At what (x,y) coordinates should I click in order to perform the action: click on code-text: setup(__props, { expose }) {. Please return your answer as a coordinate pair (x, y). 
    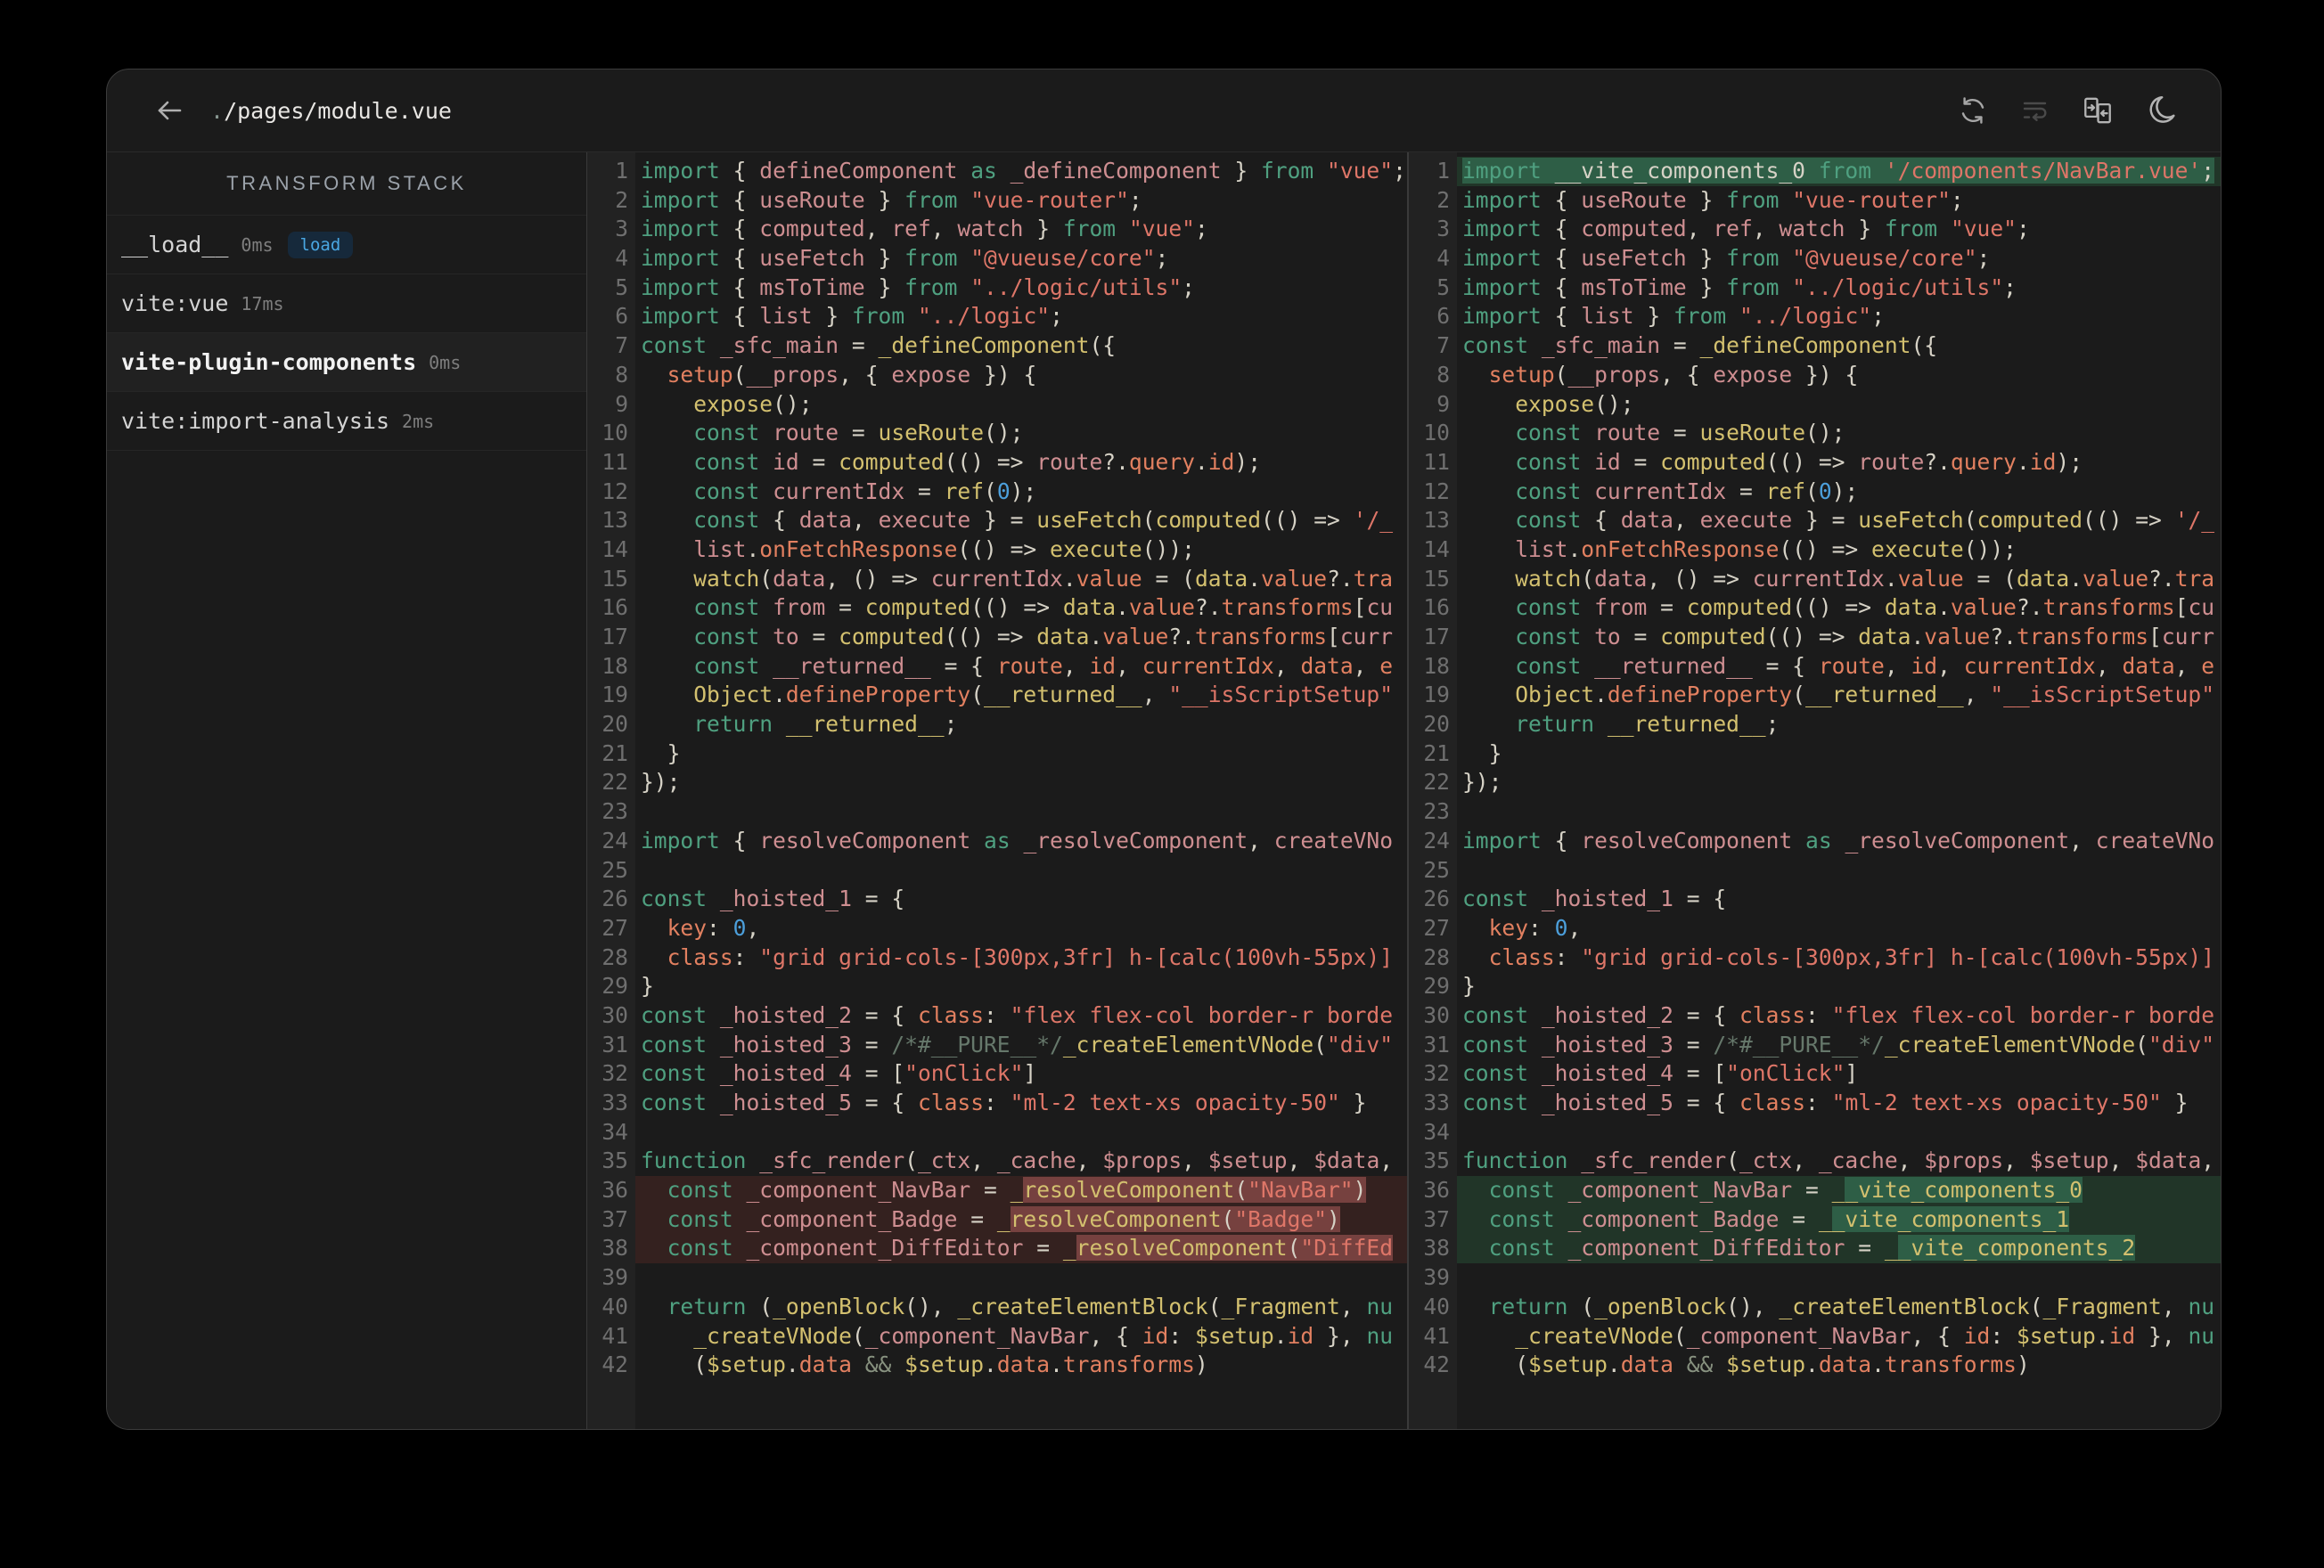
    Looking at the image, I should click on (1673, 374).